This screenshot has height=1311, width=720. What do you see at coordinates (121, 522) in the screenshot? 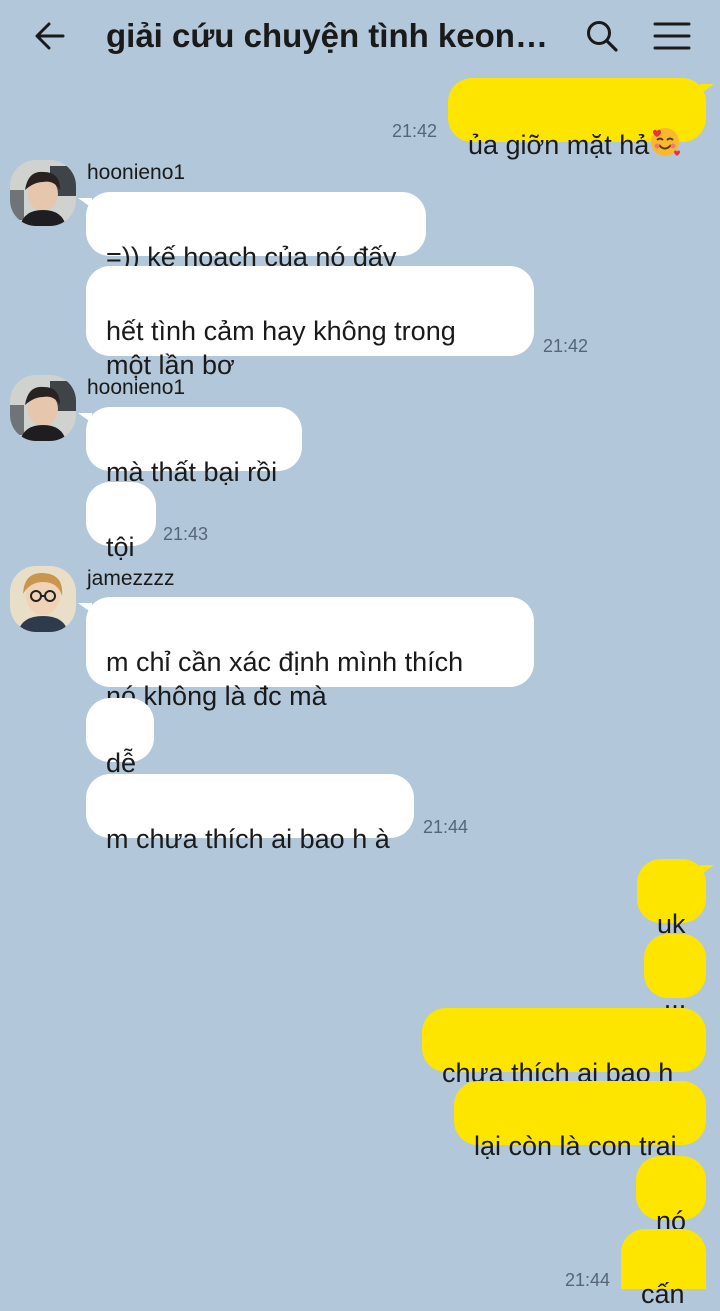
I see `incoming-message: tội` at bounding box center [121, 522].